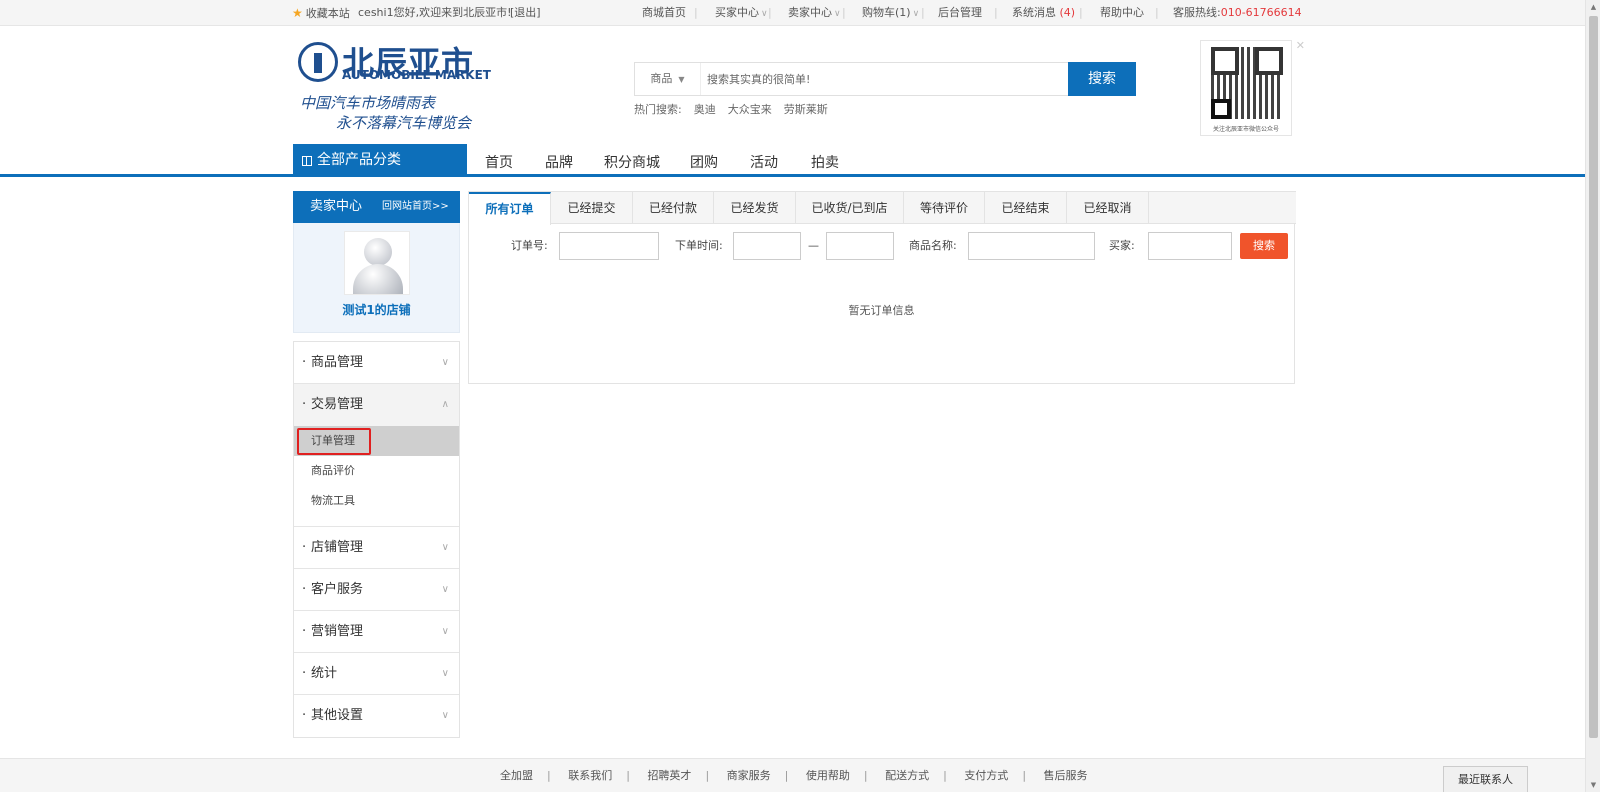 The image size is (1600, 792). Describe the element at coordinates (404, 123) in the screenshot. I see `logo-slogan-2: 永不落幕汽车博览会` at that location.